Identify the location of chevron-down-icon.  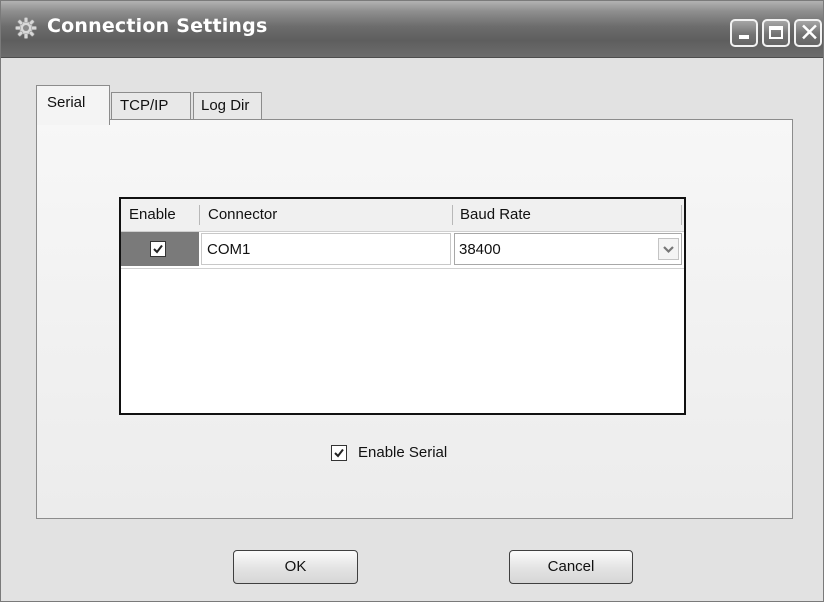
(668, 249).